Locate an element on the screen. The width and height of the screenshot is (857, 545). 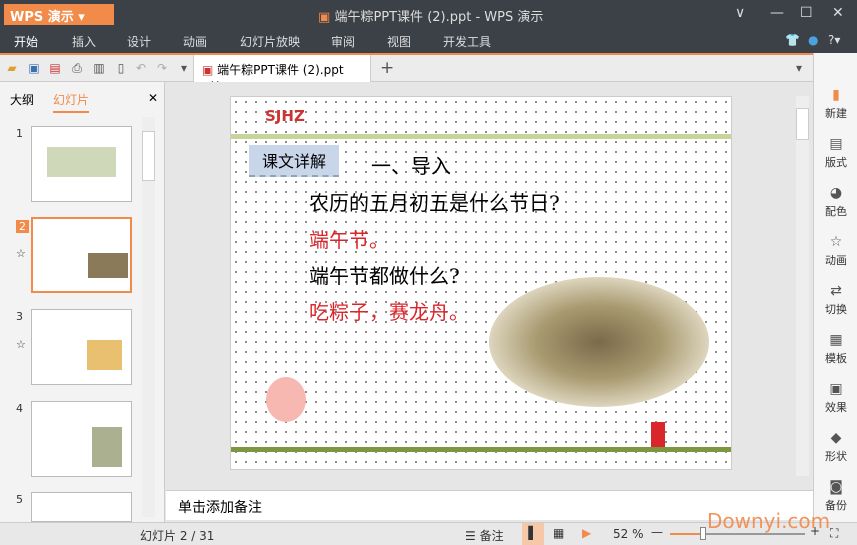
animation-star-icon: ☆ is located at coordinates (21, 253).